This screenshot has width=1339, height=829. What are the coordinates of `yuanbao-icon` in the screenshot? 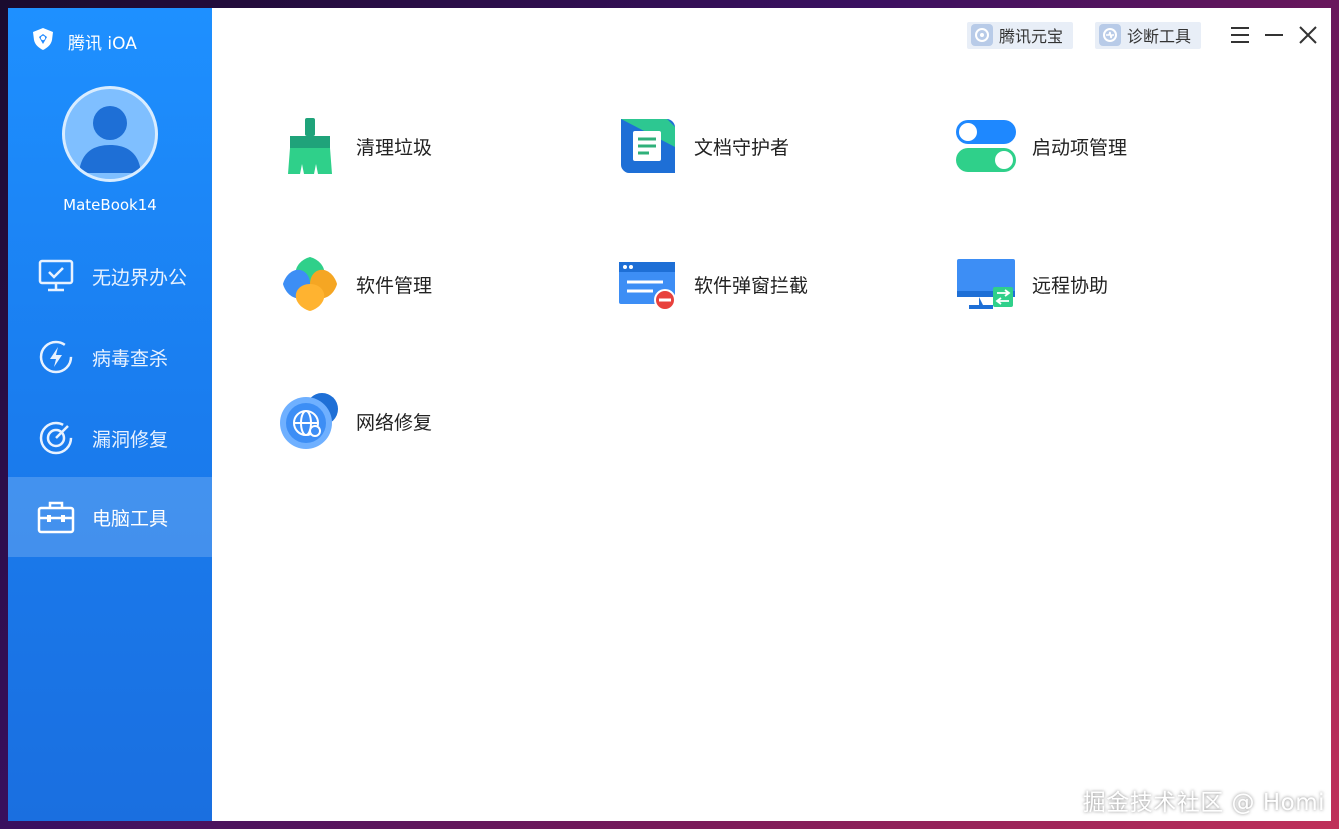 It's located at (981, 35).